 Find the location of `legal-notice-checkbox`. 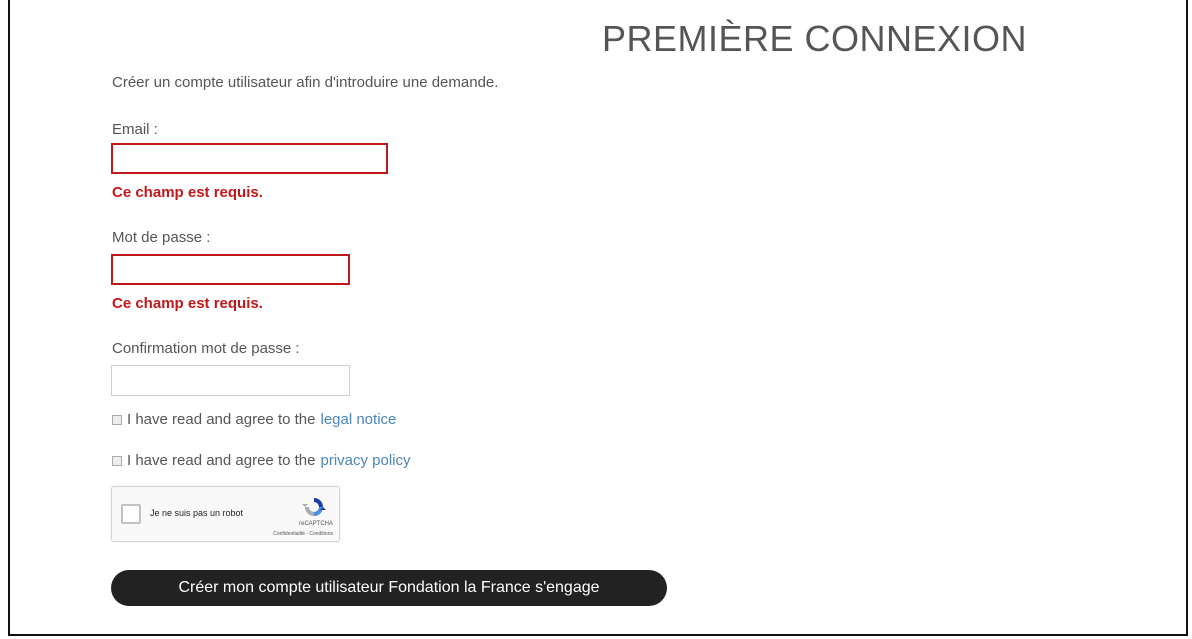

legal-notice-checkbox is located at coordinates (117, 420).